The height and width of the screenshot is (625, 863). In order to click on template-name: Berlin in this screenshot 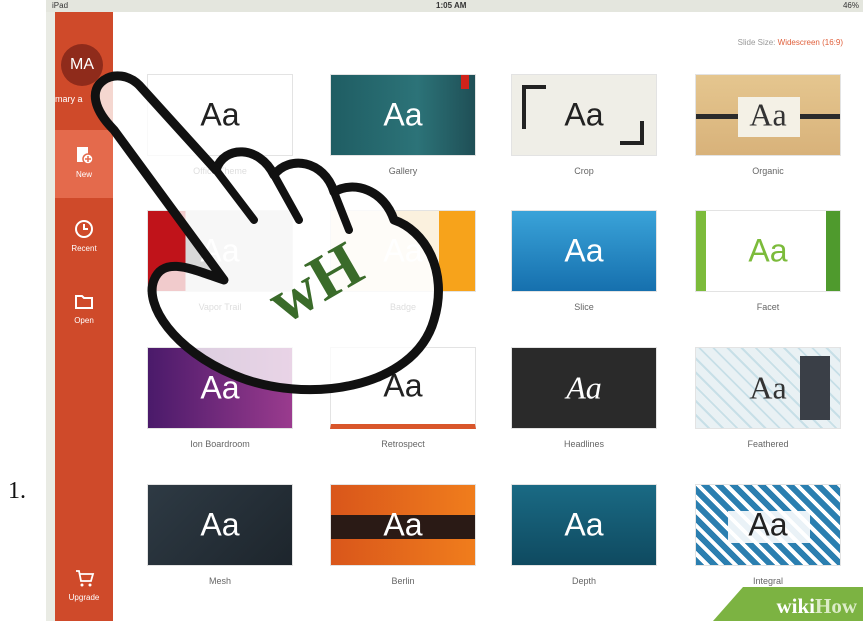, I will do `click(403, 581)`.